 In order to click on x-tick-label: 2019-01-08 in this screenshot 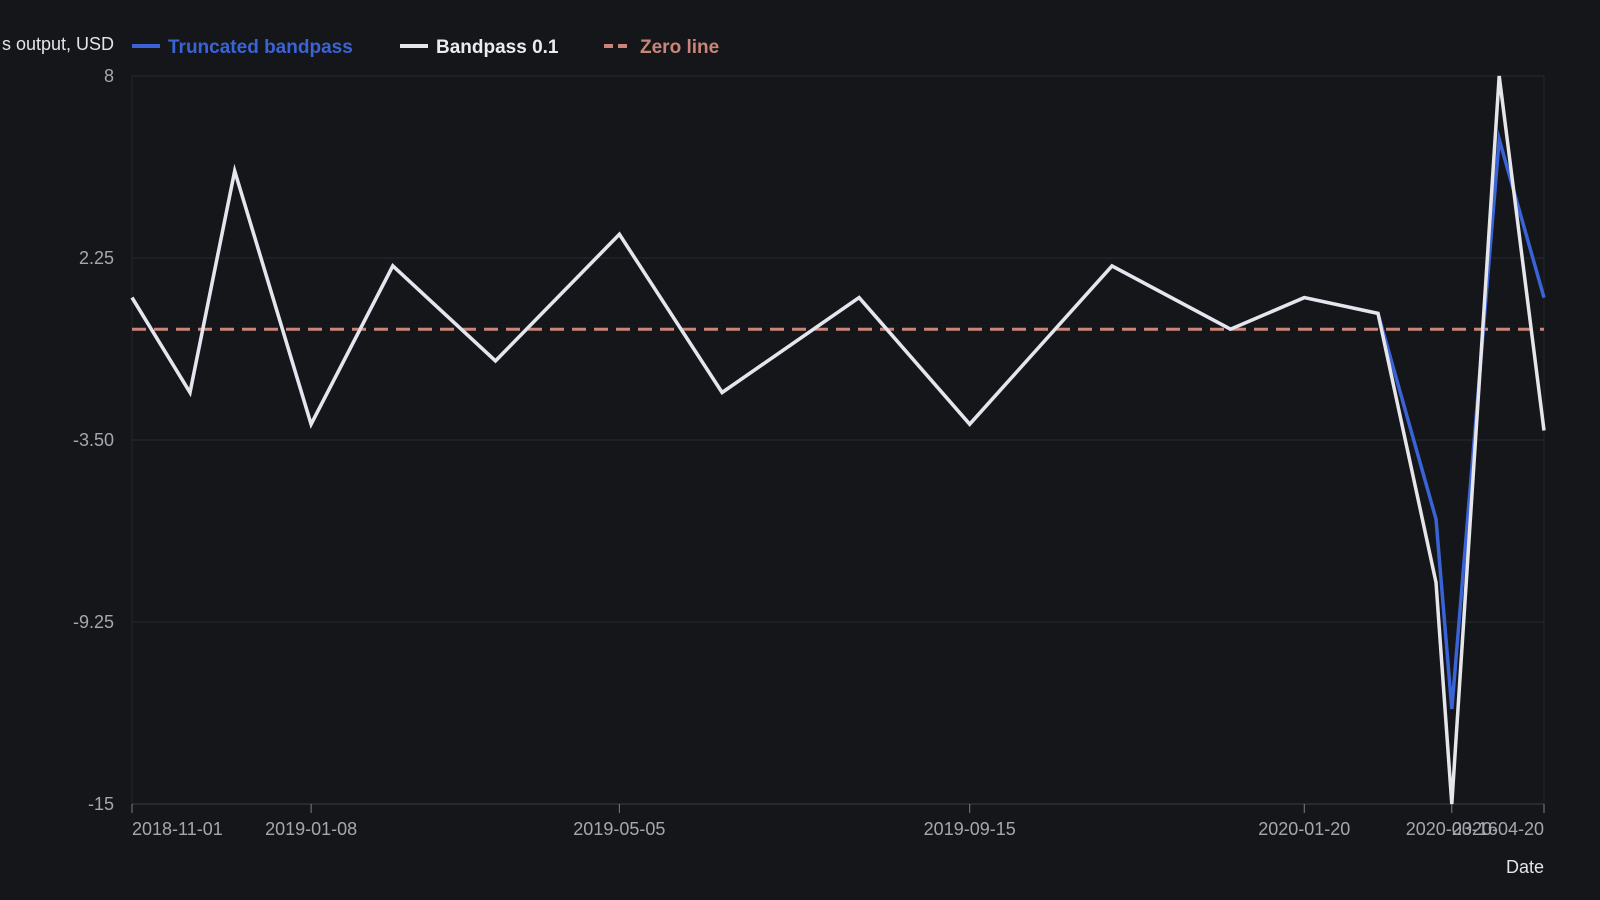, I will do `click(311, 829)`.